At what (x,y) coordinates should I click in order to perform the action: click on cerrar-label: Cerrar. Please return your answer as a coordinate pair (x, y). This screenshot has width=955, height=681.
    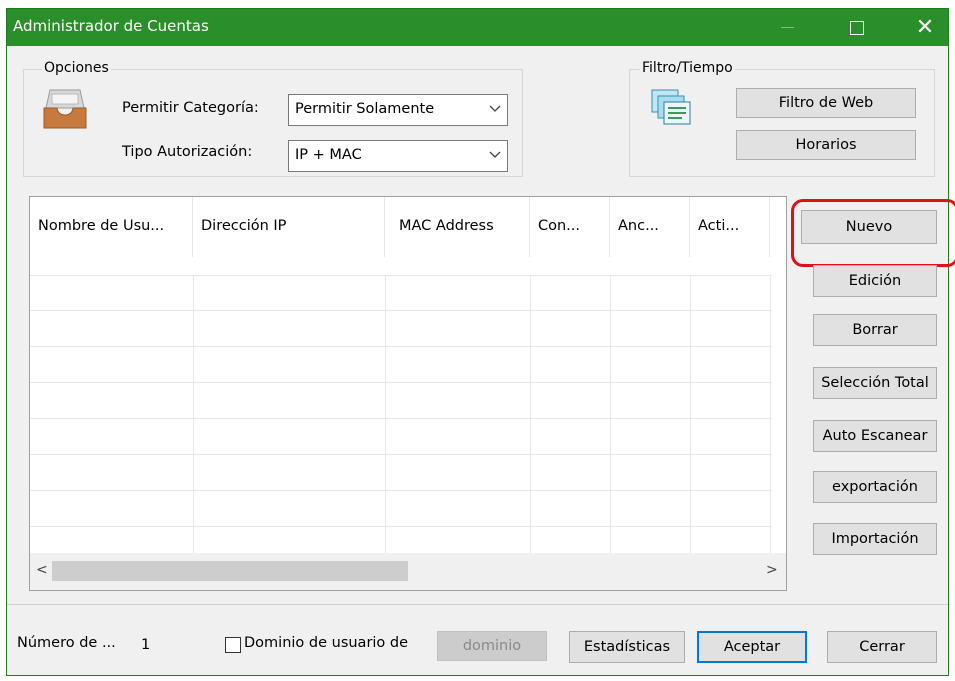
    Looking at the image, I should click on (882, 647).